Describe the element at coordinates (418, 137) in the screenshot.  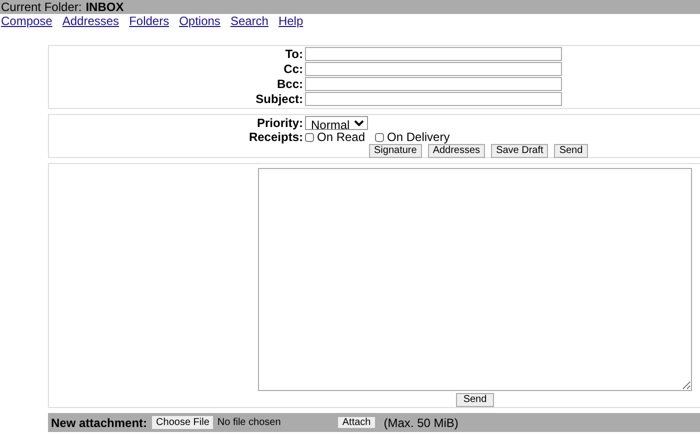
I see `checkbox-label: On Delivery` at that location.